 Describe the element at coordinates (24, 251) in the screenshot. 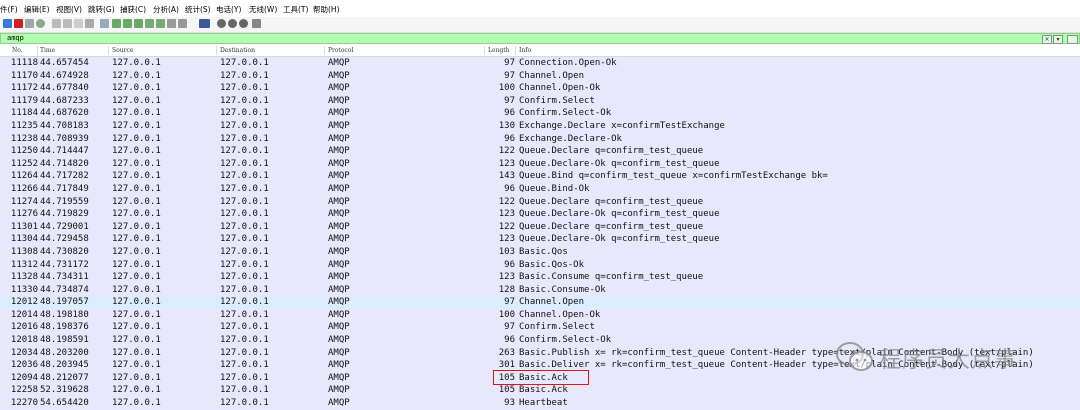

I see `packet-number: 11308` at that location.